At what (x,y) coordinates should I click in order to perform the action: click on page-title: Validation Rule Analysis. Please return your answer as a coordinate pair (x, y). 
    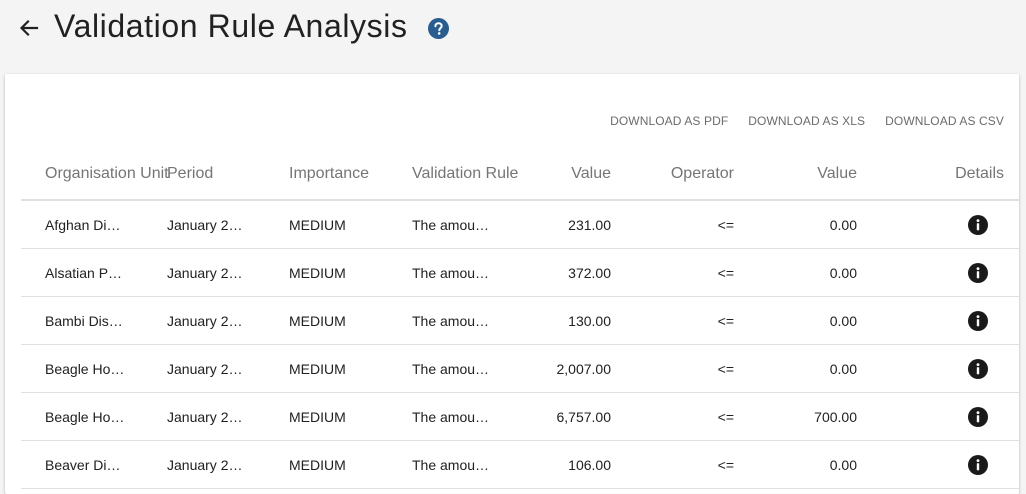
    Looking at the image, I should click on (231, 26).